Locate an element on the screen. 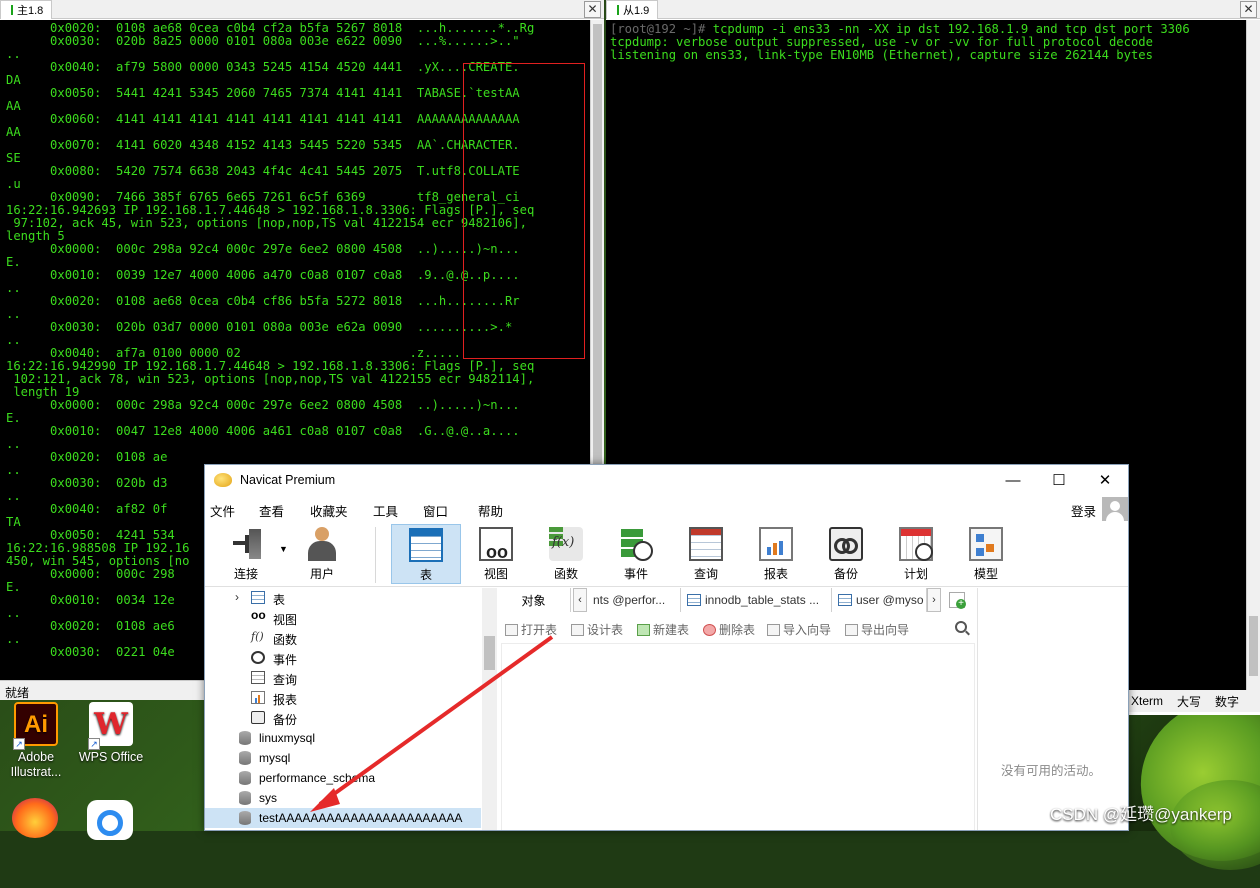 The image size is (1260, 888). tab-label: 从1.9 is located at coordinates (636, 10).